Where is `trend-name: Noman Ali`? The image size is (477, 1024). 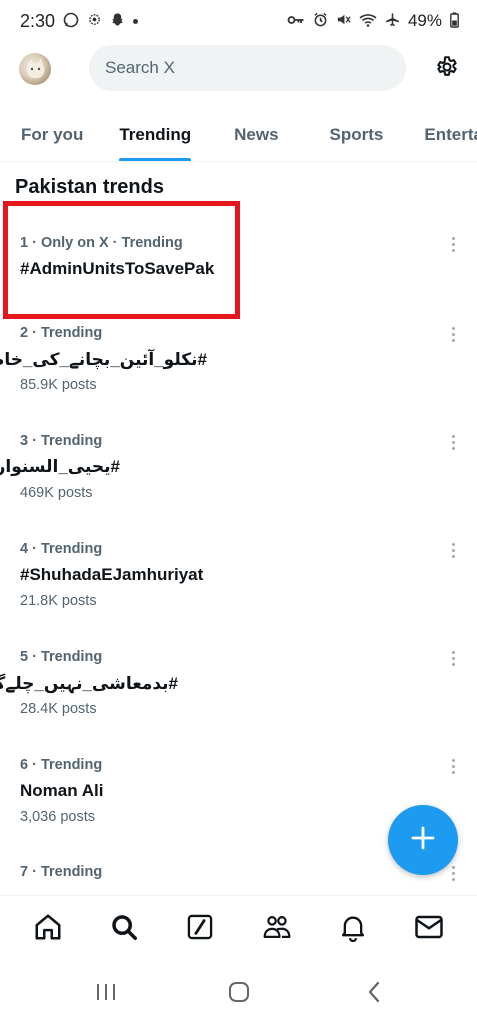 trend-name: Noman Ali is located at coordinates (62, 790).